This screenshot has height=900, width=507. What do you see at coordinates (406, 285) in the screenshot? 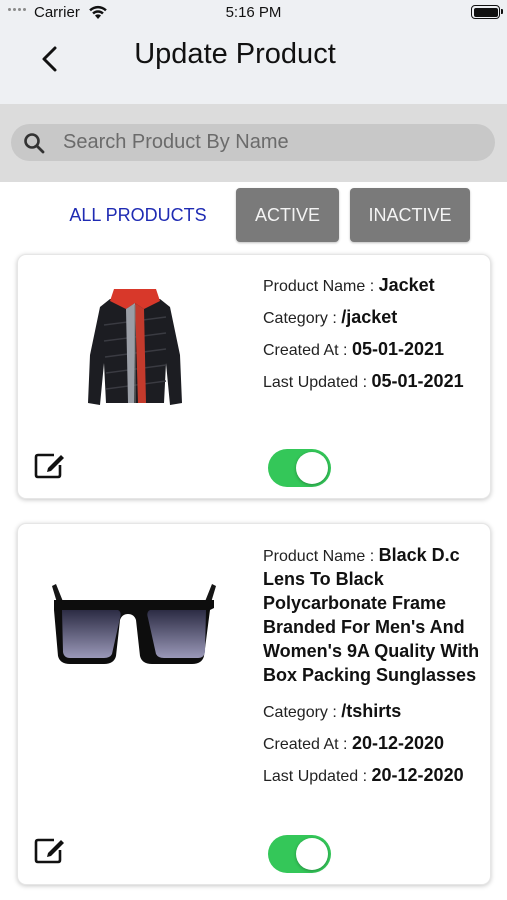
I see `product-name-value: Jacket` at bounding box center [406, 285].